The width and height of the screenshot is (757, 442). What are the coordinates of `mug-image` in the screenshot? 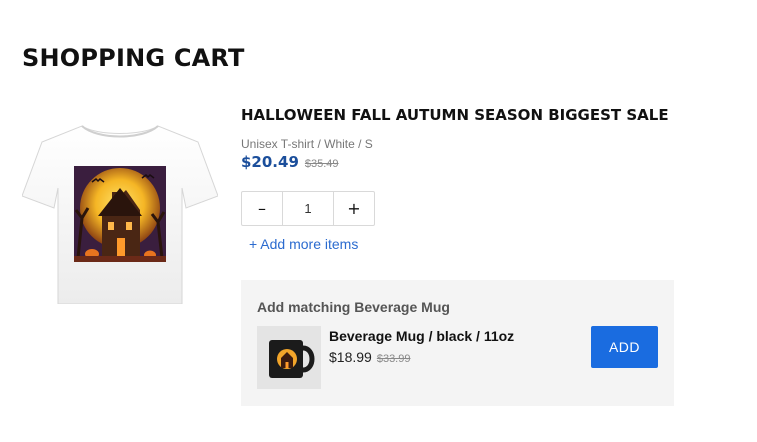 It's located at (289, 357).